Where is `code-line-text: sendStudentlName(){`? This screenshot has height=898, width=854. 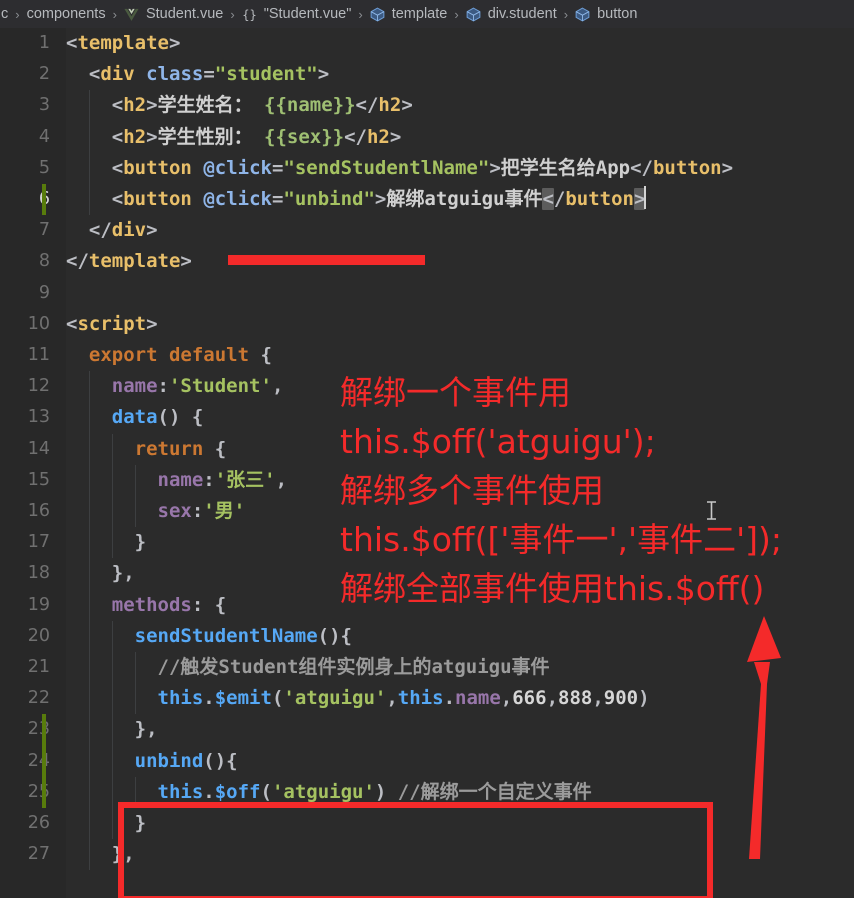 code-line-text: sendStudentlName(){ is located at coordinates (209, 636).